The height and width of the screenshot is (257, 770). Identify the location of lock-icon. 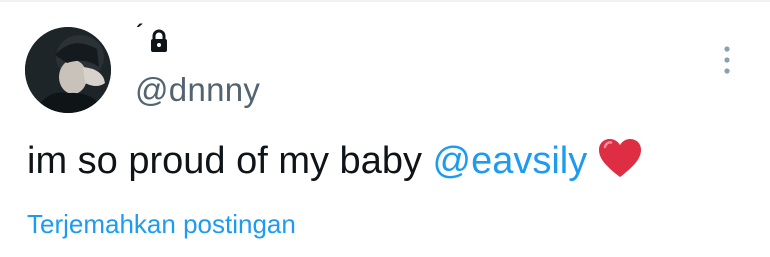
(159, 41).